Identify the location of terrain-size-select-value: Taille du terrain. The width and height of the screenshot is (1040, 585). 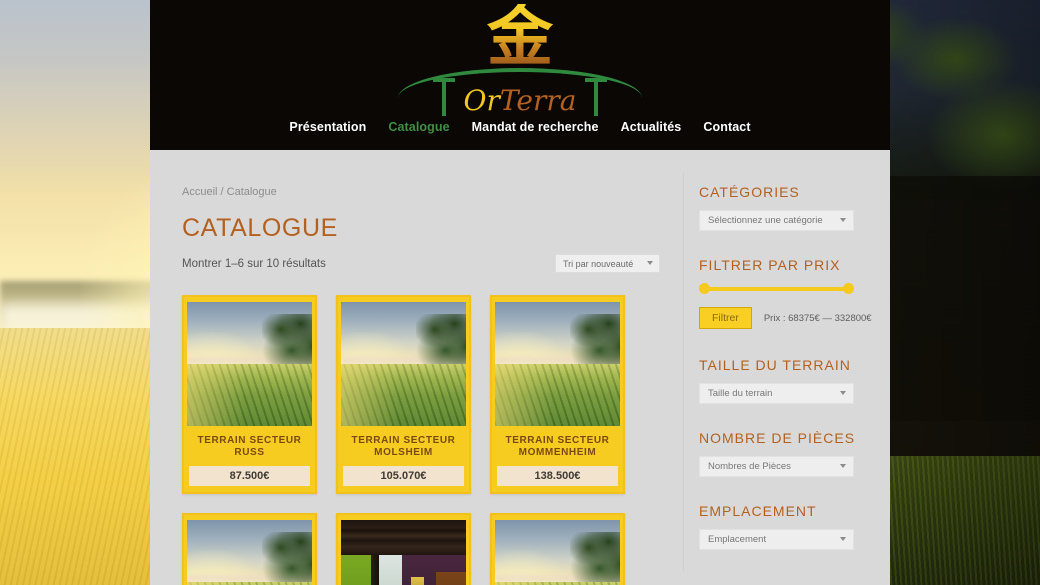
(740, 393).